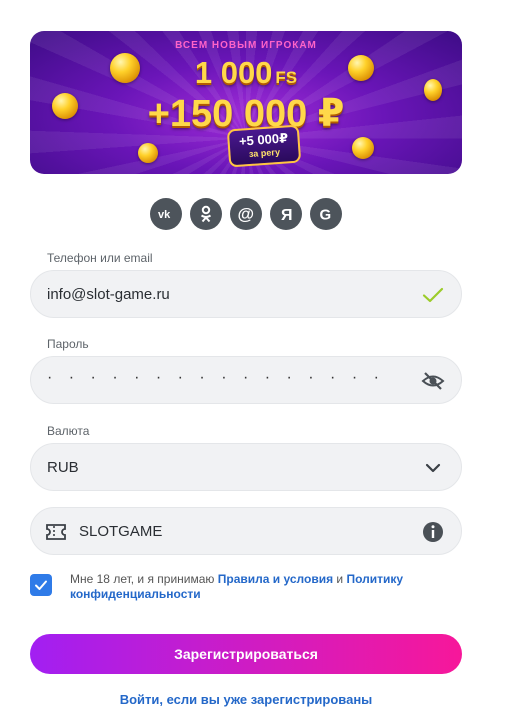 This screenshot has width=508, height=726. Describe the element at coordinates (233, 72) in the screenshot. I see `free-spins-amount: 1 000` at that location.